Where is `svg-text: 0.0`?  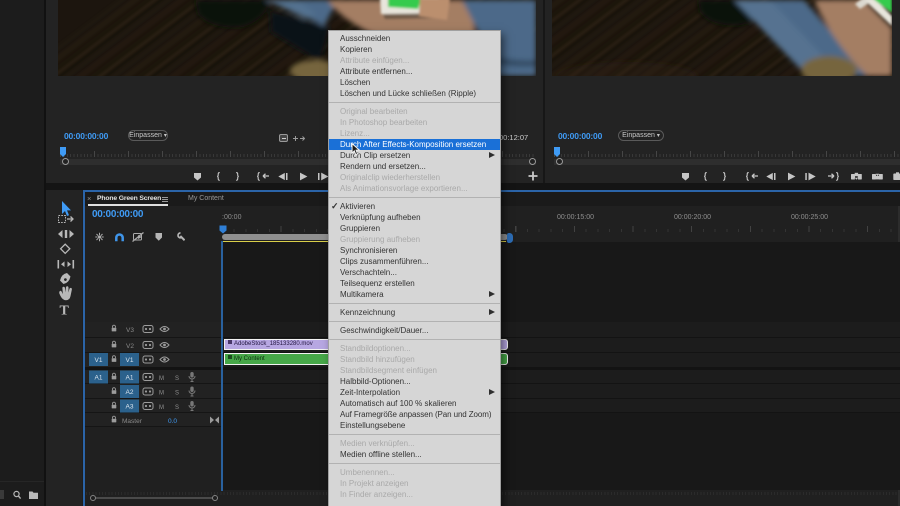
svg-text: 0.0 is located at coordinates (172, 421).